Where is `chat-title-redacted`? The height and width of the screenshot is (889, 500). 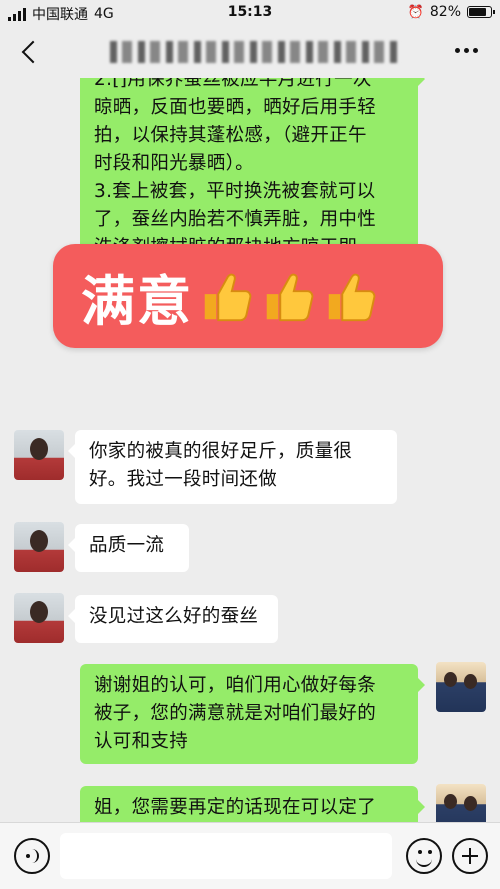
chat-title-redacted is located at coordinates (255, 52).